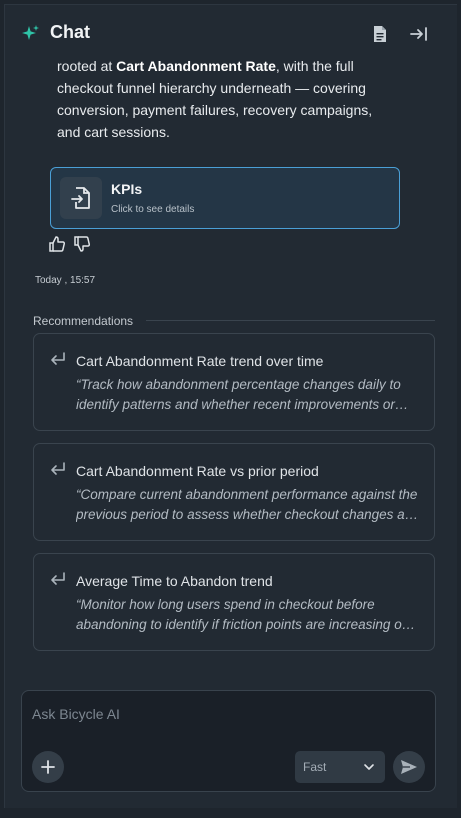 The height and width of the screenshot is (818, 461). Describe the element at coordinates (228, 741) in the screenshot. I see `chat-composer: Fast` at that location.